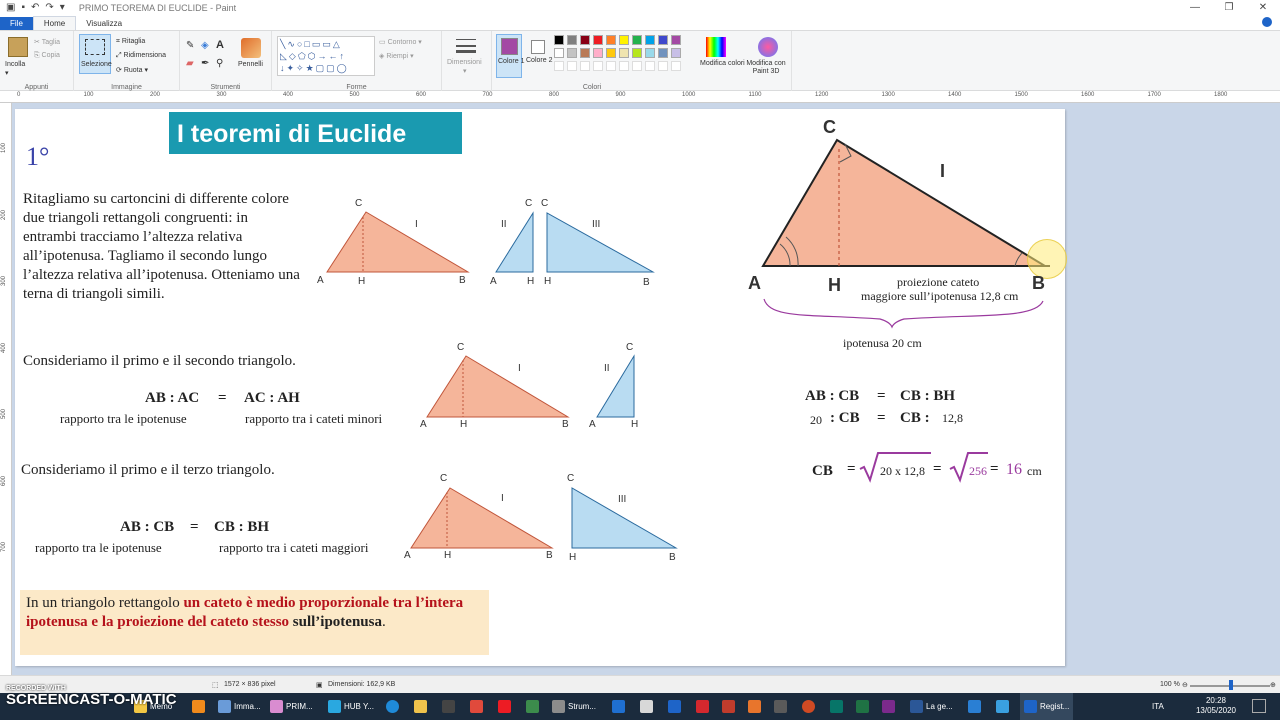 This screenshot has height=720, width=1280. What do you see at coordinates (15, 64) in the screenshot?
I see `paste-button: Incolla` at bounding box center [15, 64].